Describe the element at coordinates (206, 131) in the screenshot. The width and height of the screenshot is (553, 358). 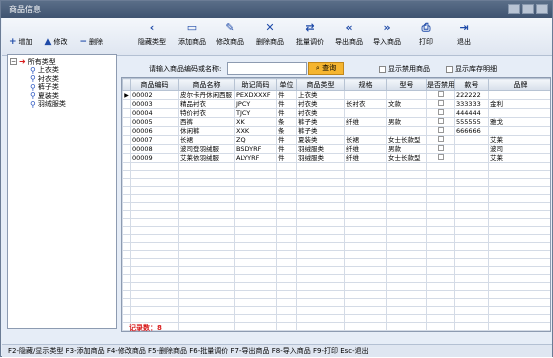
I see `cell-name: 休闲裤` at that location.